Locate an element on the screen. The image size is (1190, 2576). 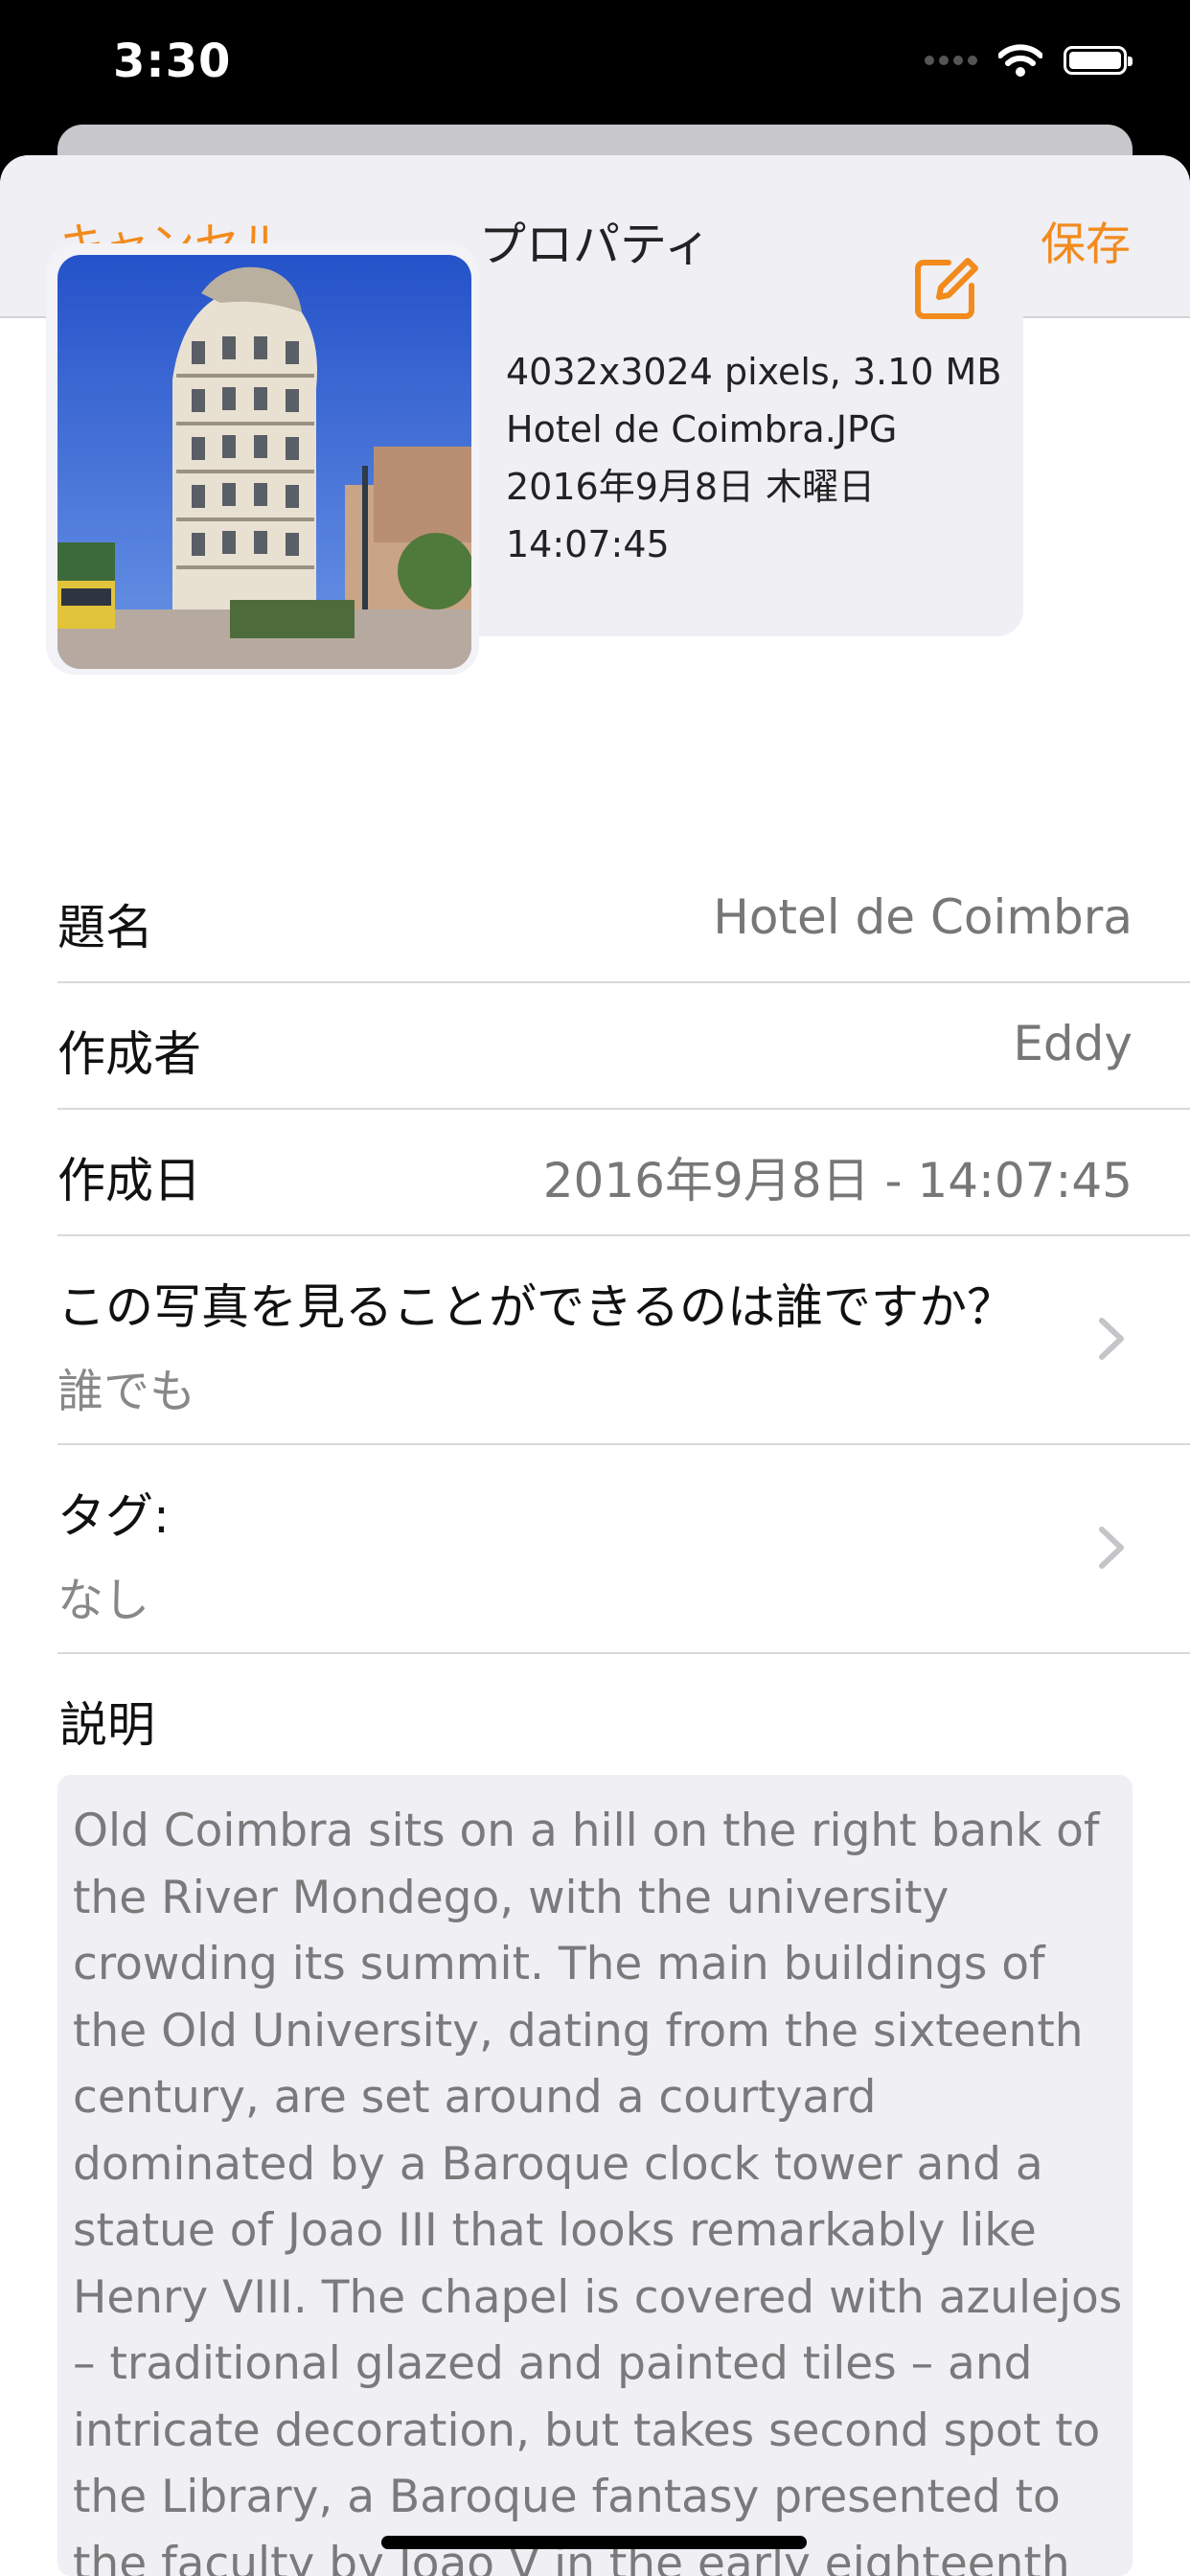
tags-value: なし is located at coordinates (103, 1600).